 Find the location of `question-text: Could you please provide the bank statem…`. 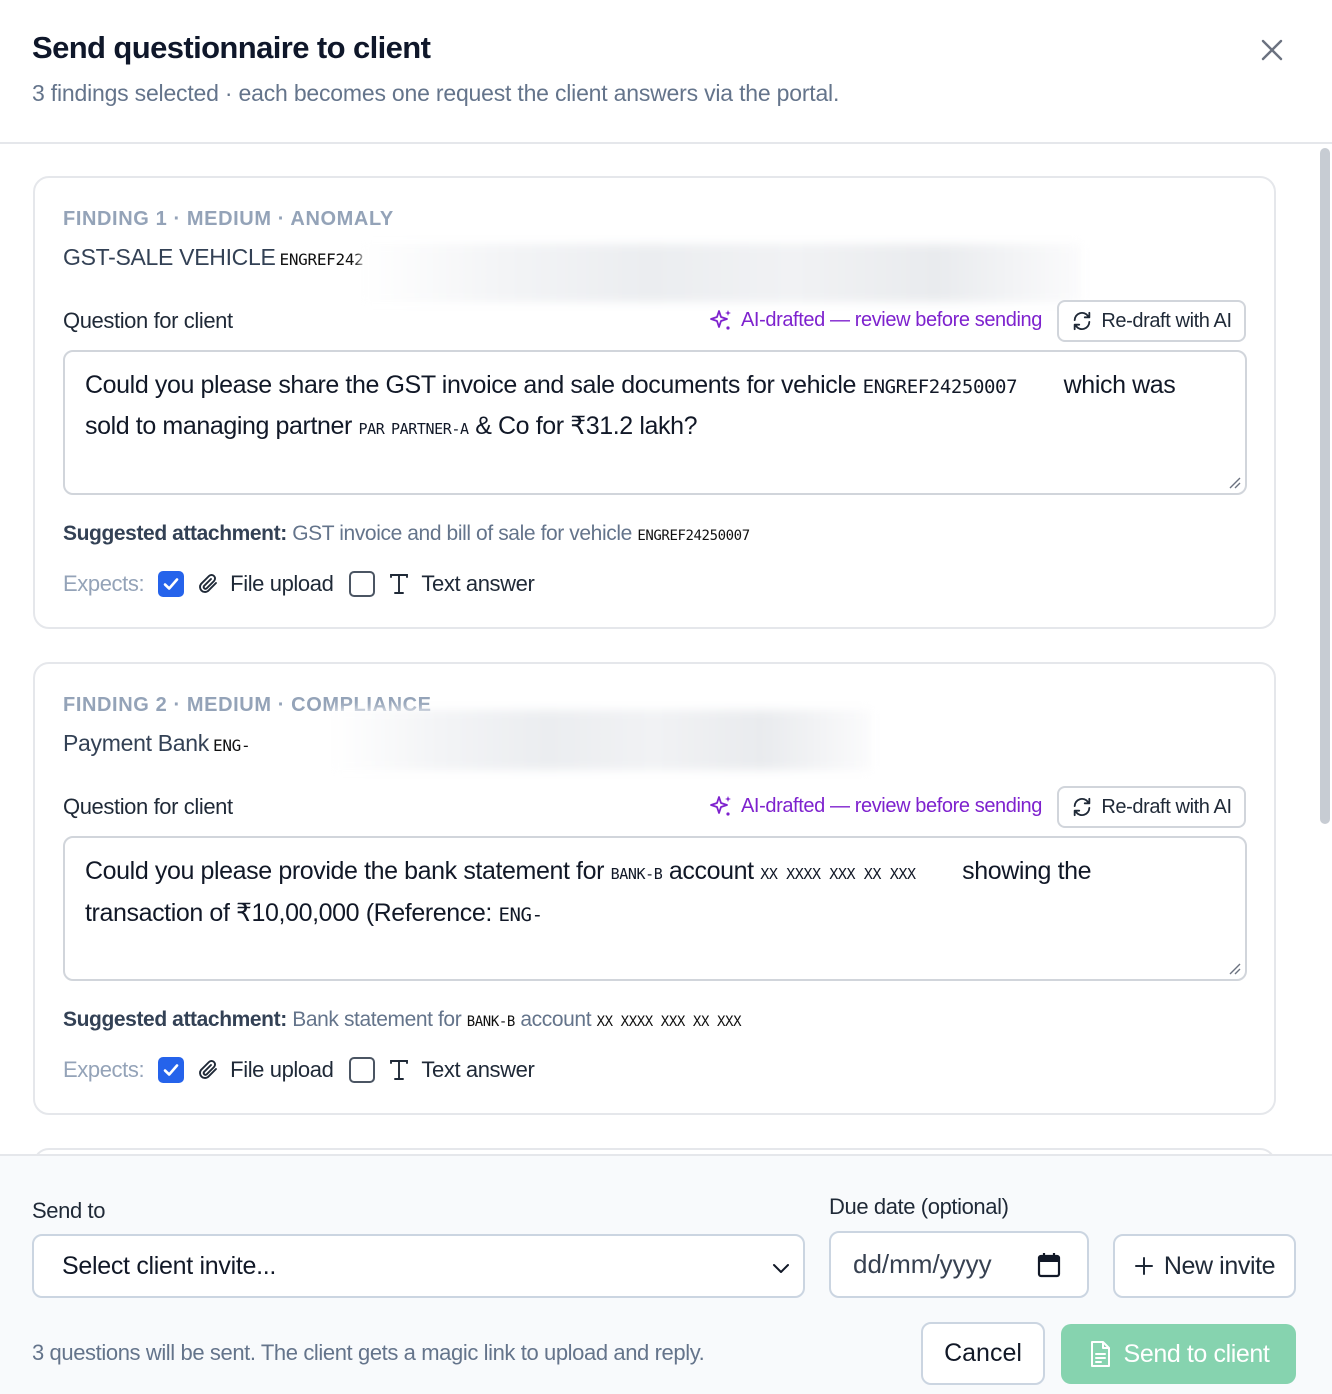

question-text: Could you please provide the bank statem… is located at coordinates (345, 871).